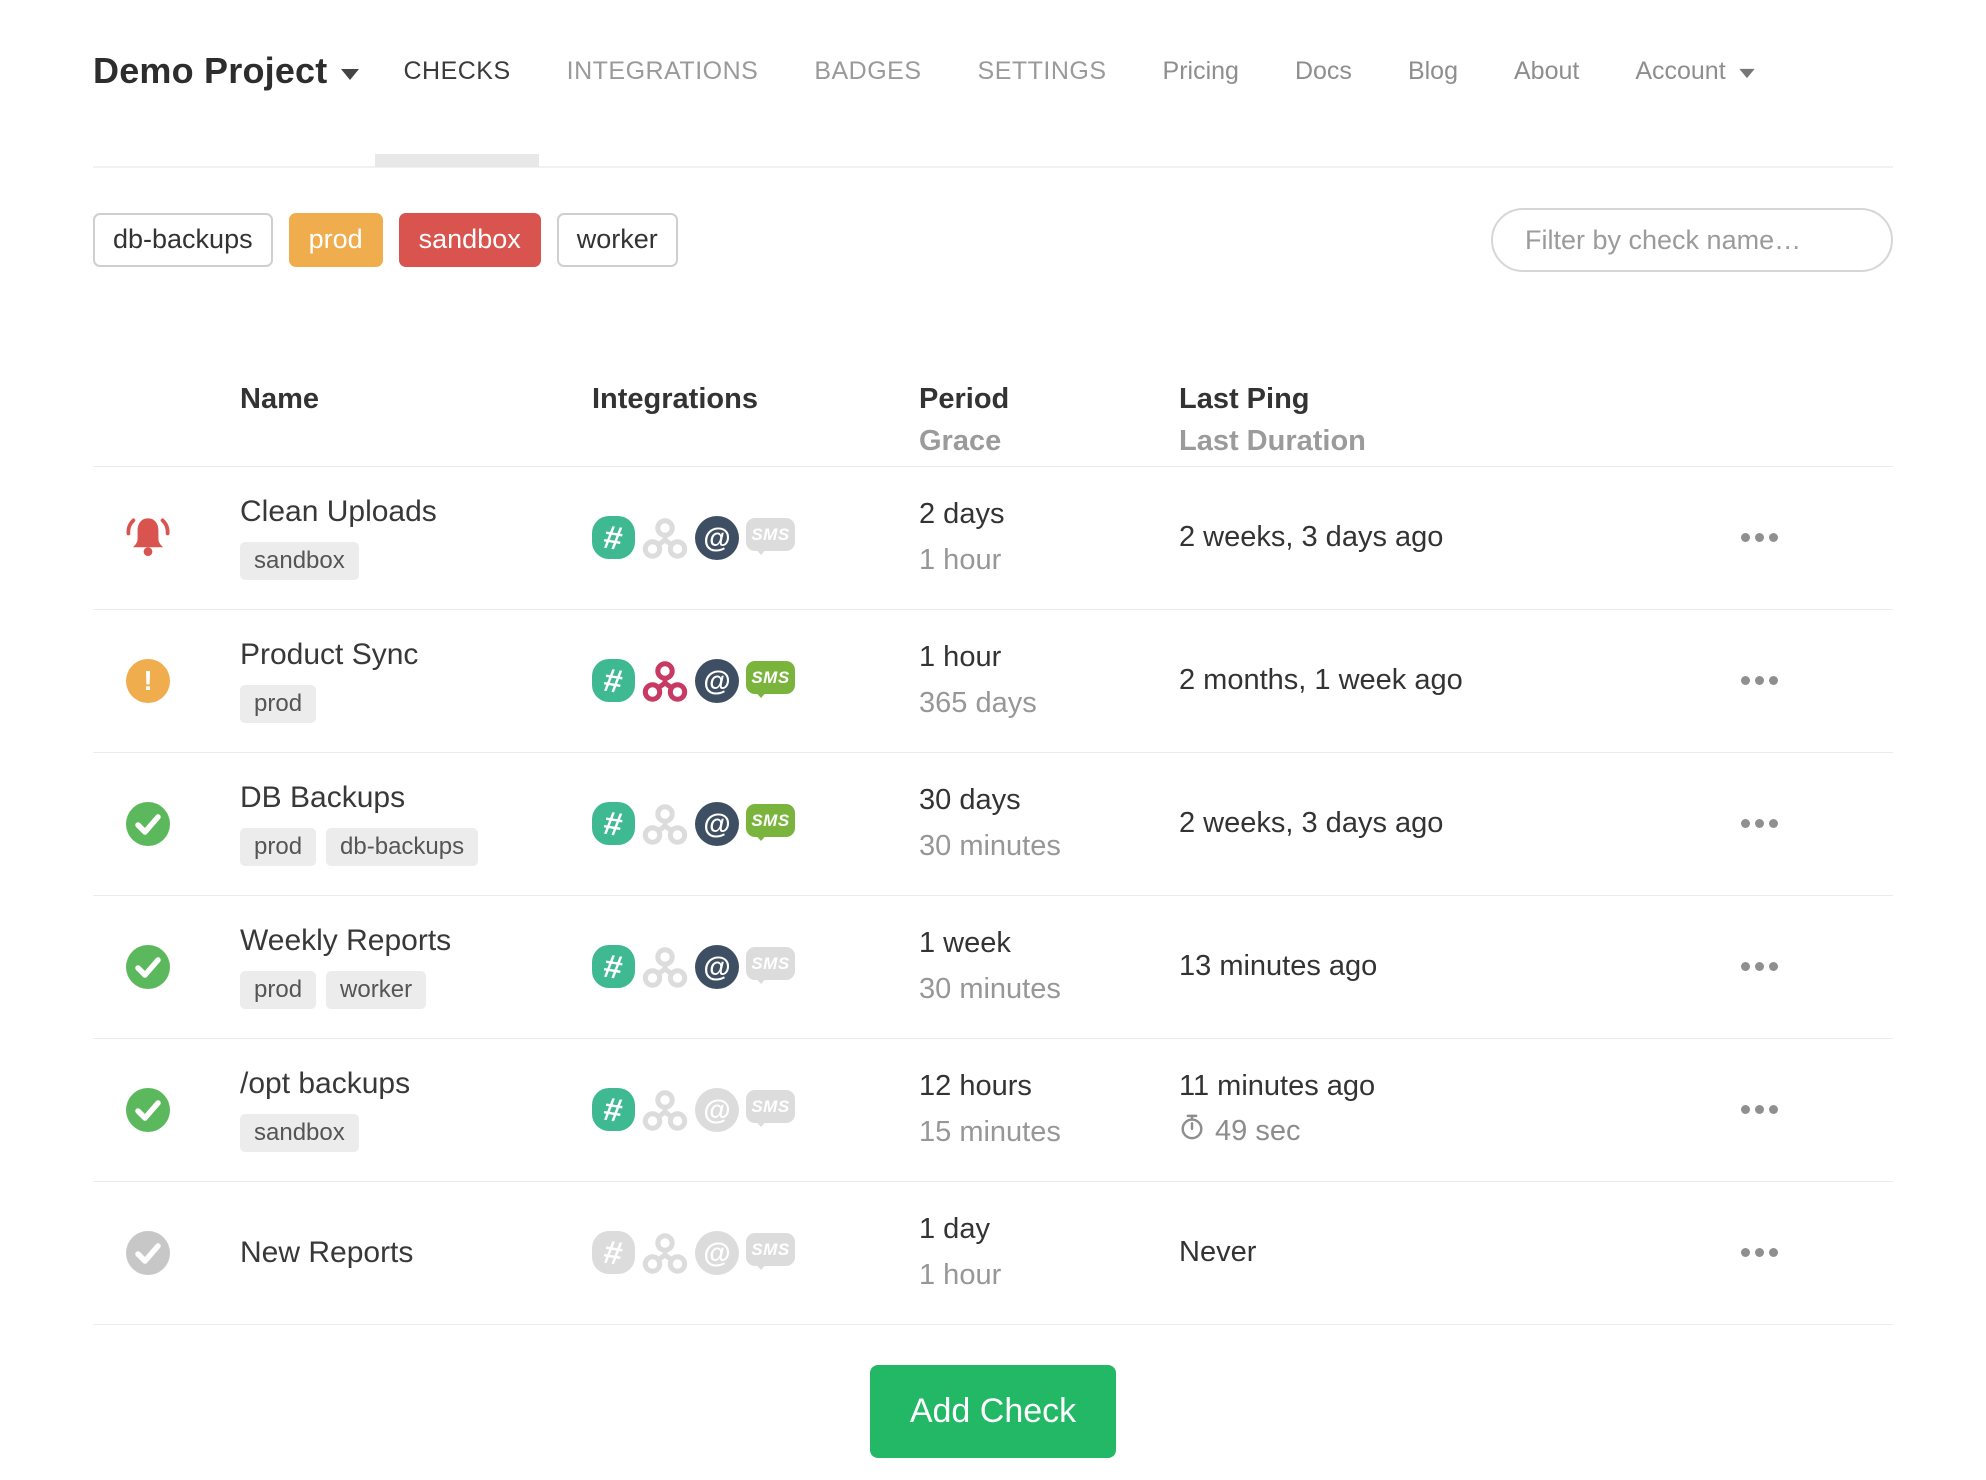 This screenshot has width=1986, height=1480. Describe the element at coordinates (379, 824) in the screenshot. I see `name-cell: DB Backups prod db-backups` at that location.